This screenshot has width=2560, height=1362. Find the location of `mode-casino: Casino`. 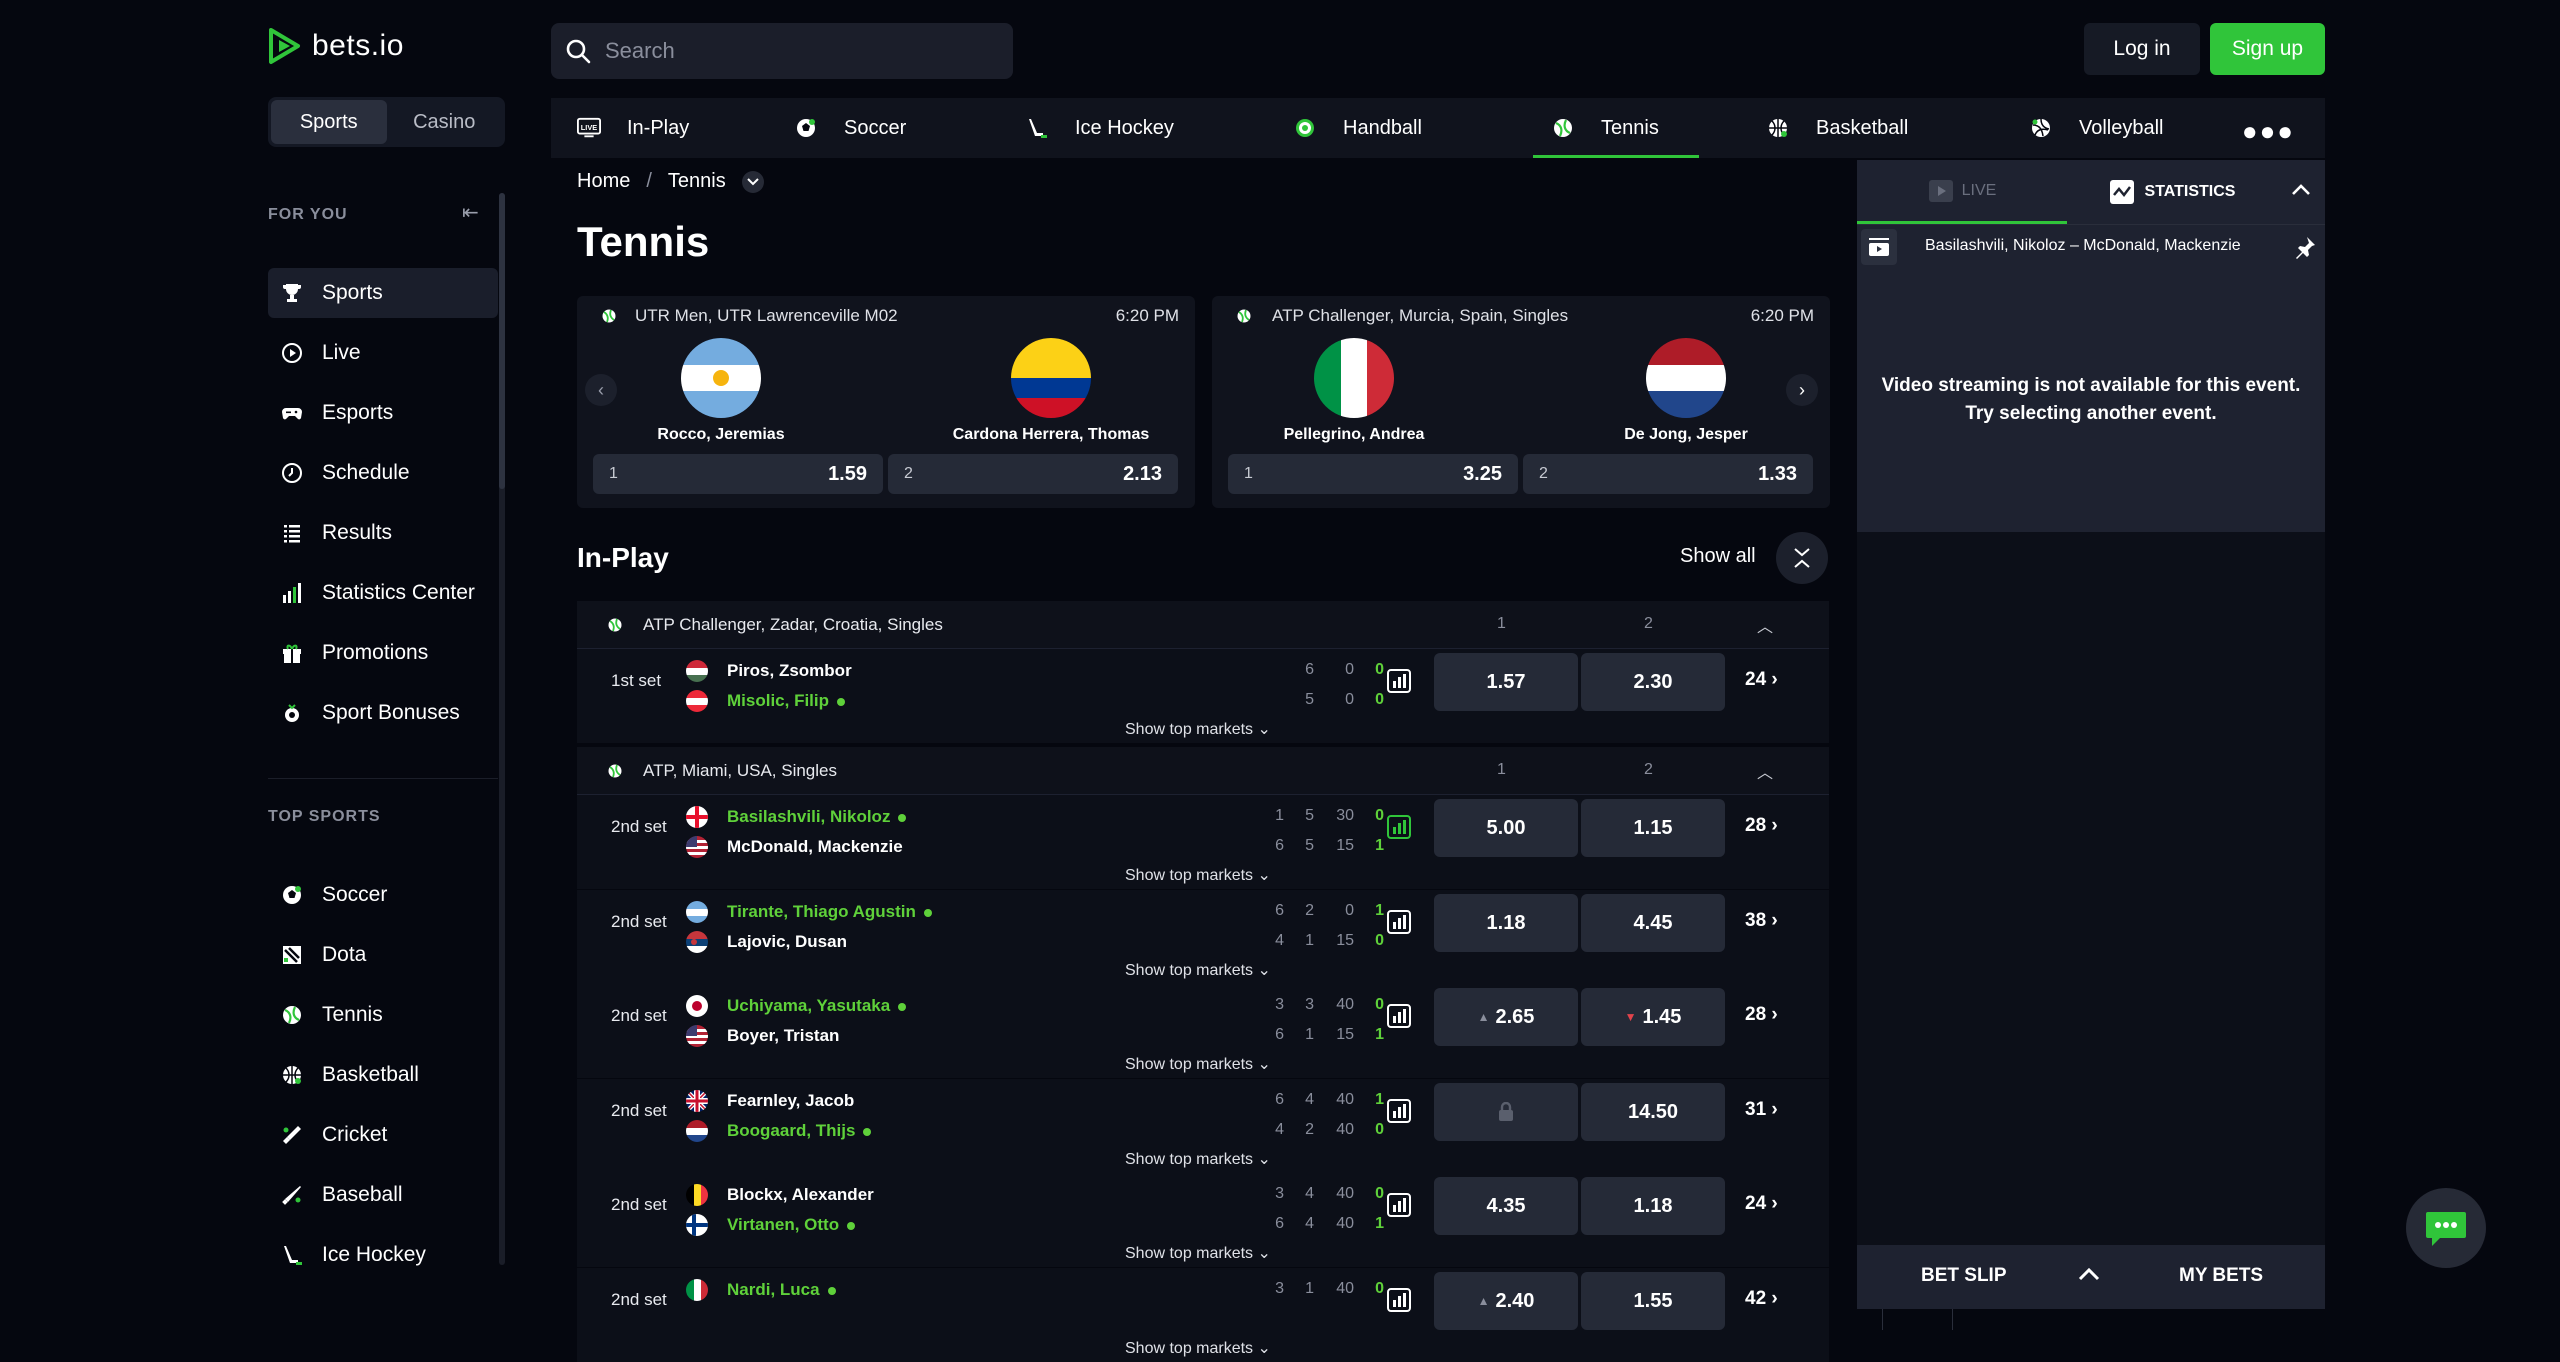

mode-casino: Casino is located at coordinates (445, 122).